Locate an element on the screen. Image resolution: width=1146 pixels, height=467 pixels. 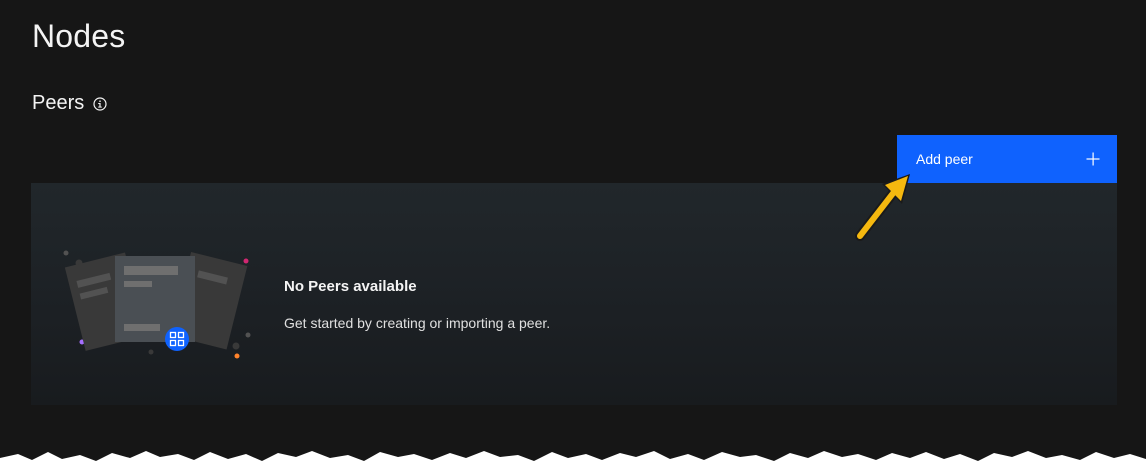
empty-state-title: No Peers available is located at coordinates (350, 286).